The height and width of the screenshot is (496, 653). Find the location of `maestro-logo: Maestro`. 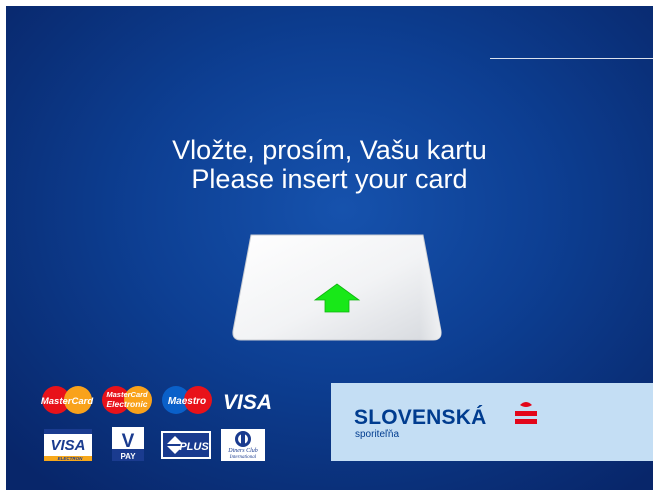

maestro-logo: Maestro is located at coordinates (187, 400).